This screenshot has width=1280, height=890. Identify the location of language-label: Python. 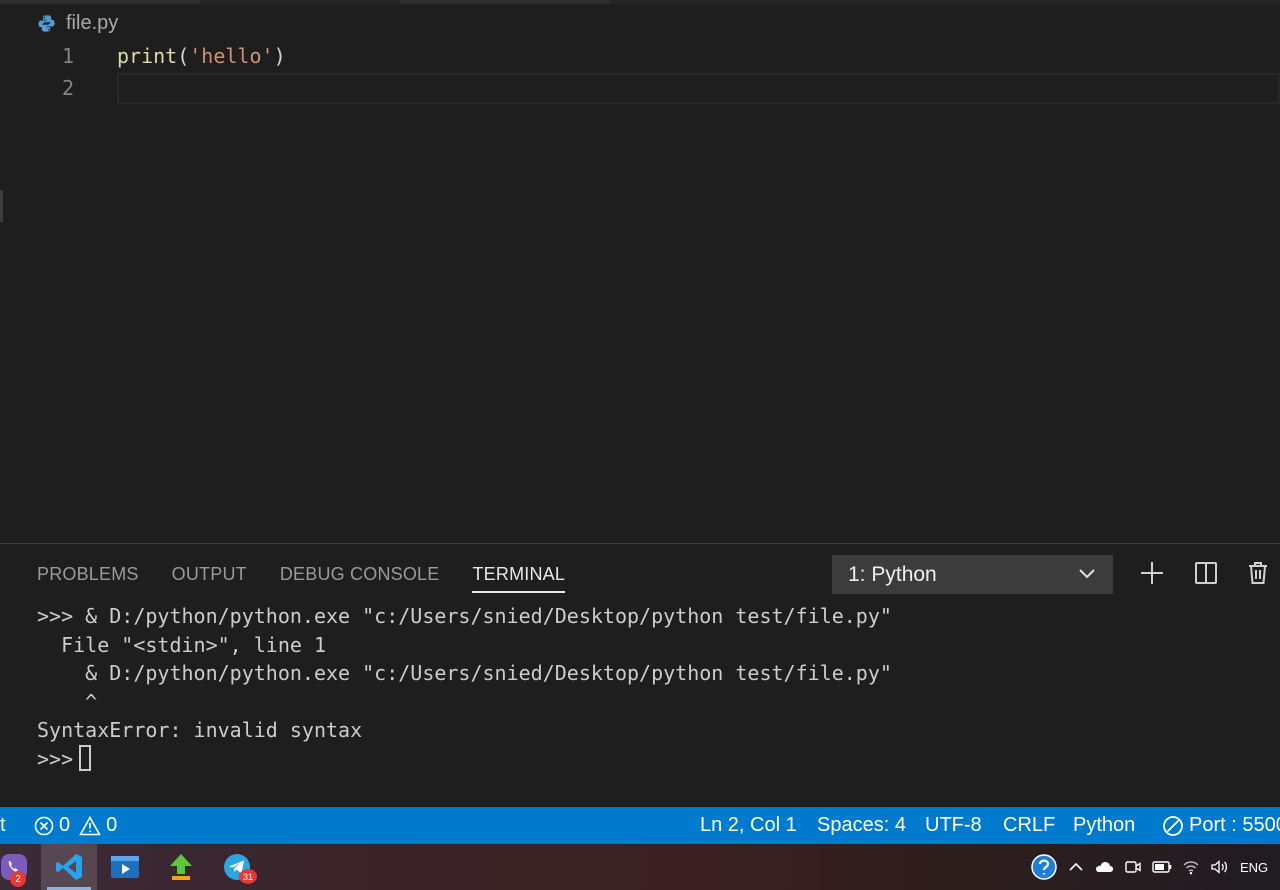
(1104, 825).